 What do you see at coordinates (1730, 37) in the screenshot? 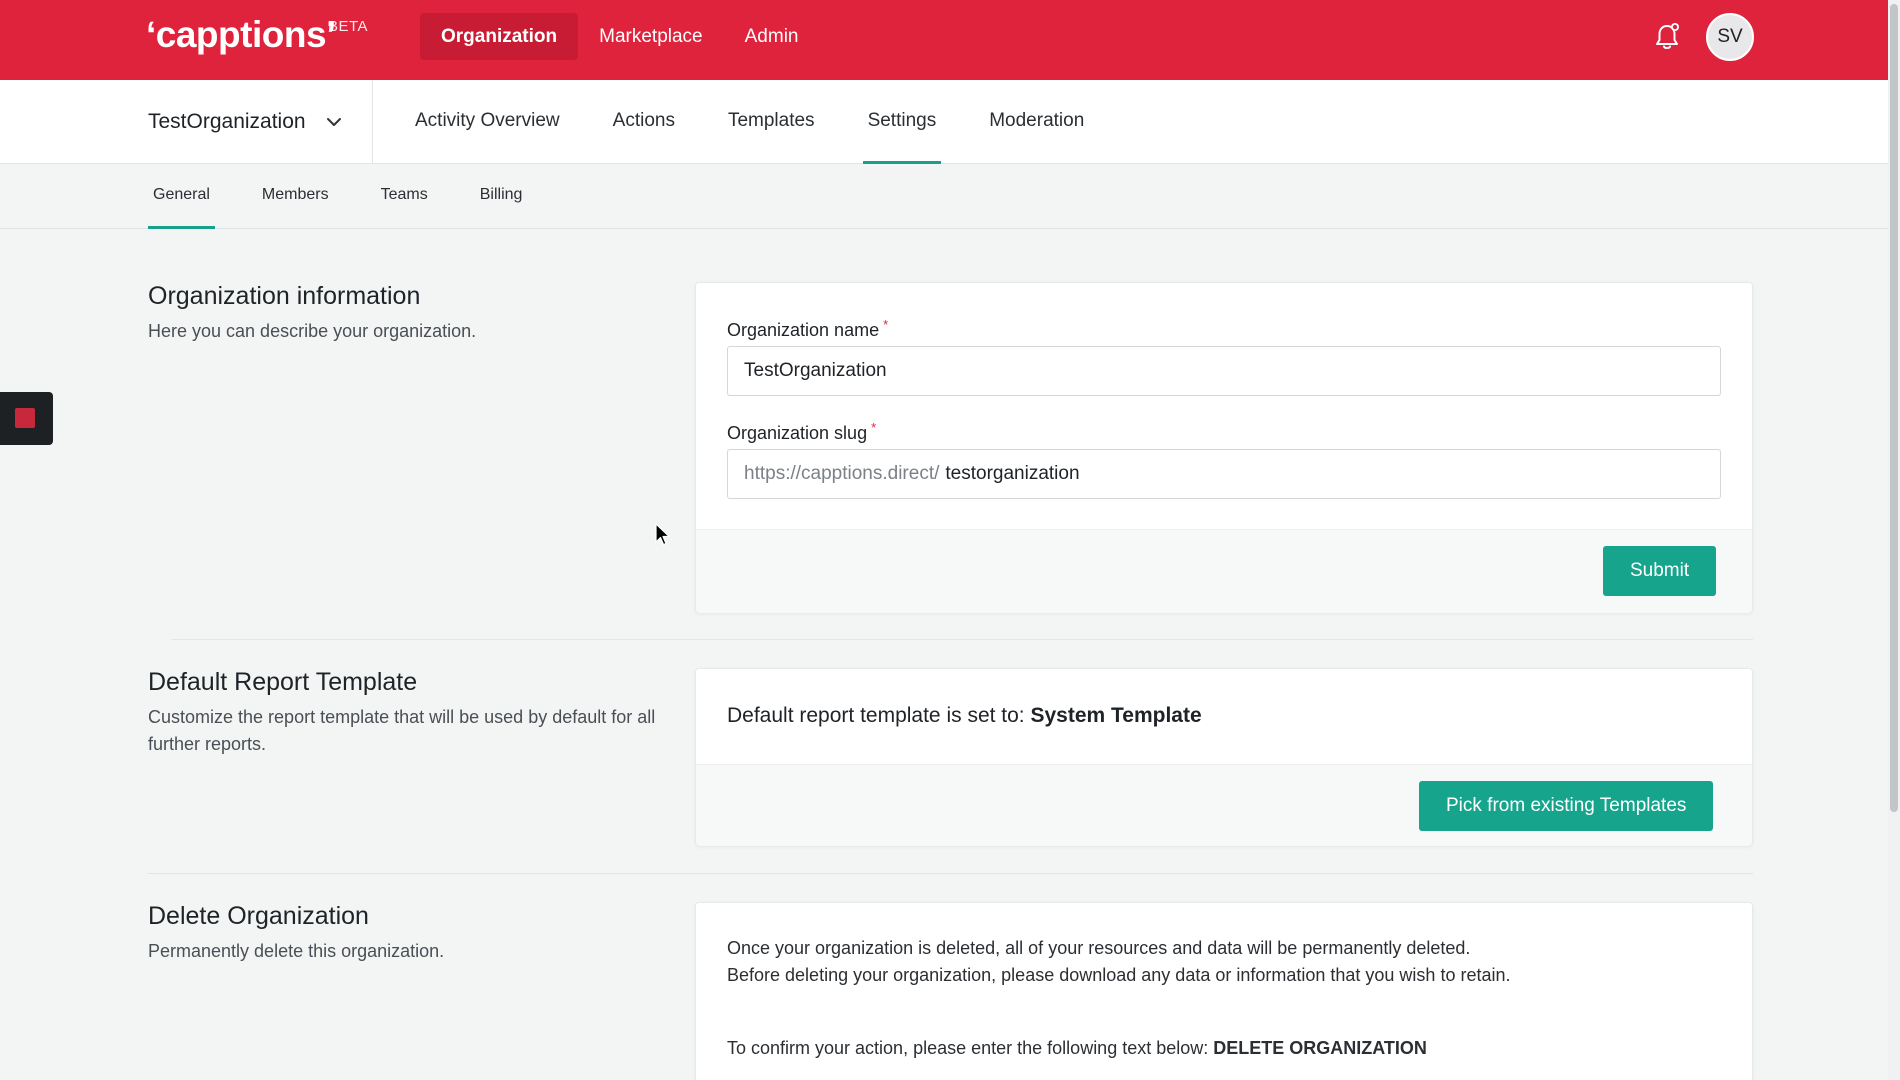
I see `avatar: SV` at bounding box center [1730, 37].